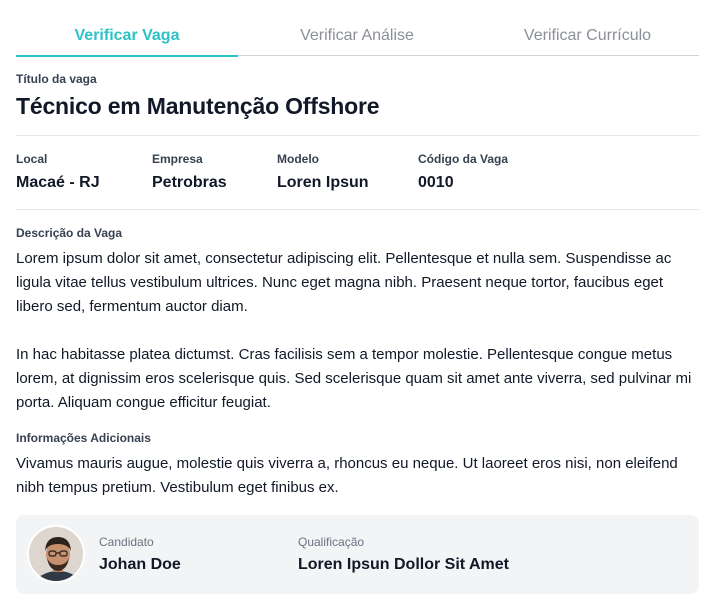  I want to click on location-value: Macaé - RJ, so click(58, 182).